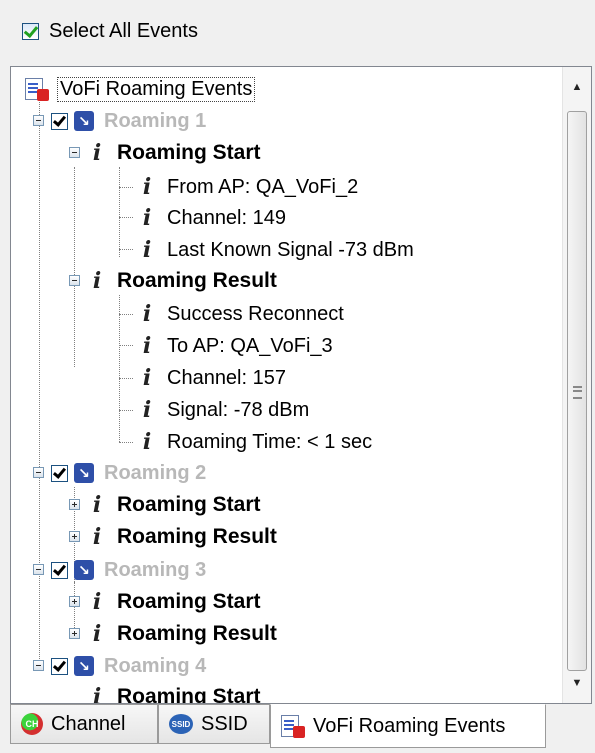 This screenshot has width=595, height=753. I want to click on tree-leaf: i Success Reconnect, so click(240, 314).